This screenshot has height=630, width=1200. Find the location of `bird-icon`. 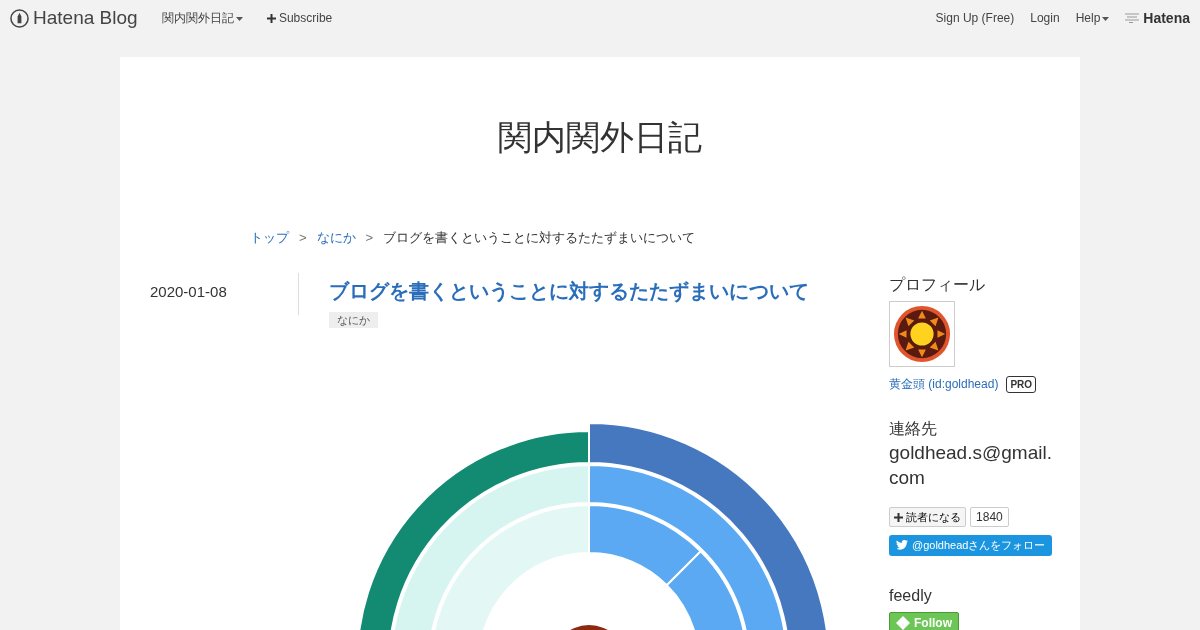

bird-icon is located at coordinates (902, 545).